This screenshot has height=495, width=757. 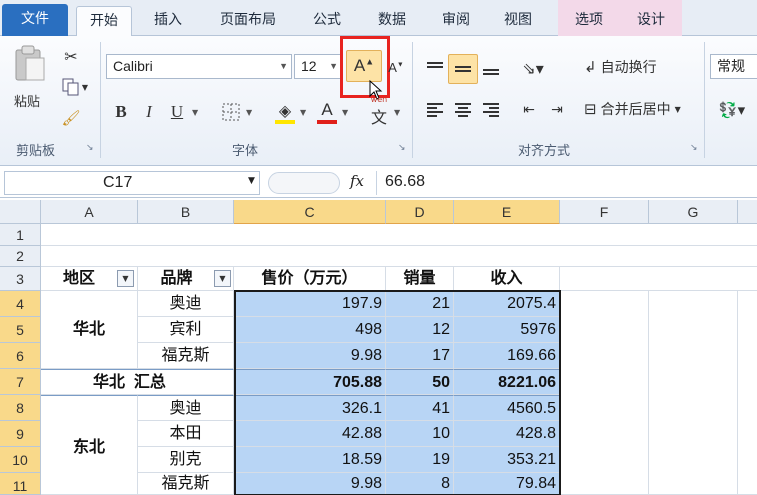 I want to click on qty-cell: 21, so click(x=420, y=304).